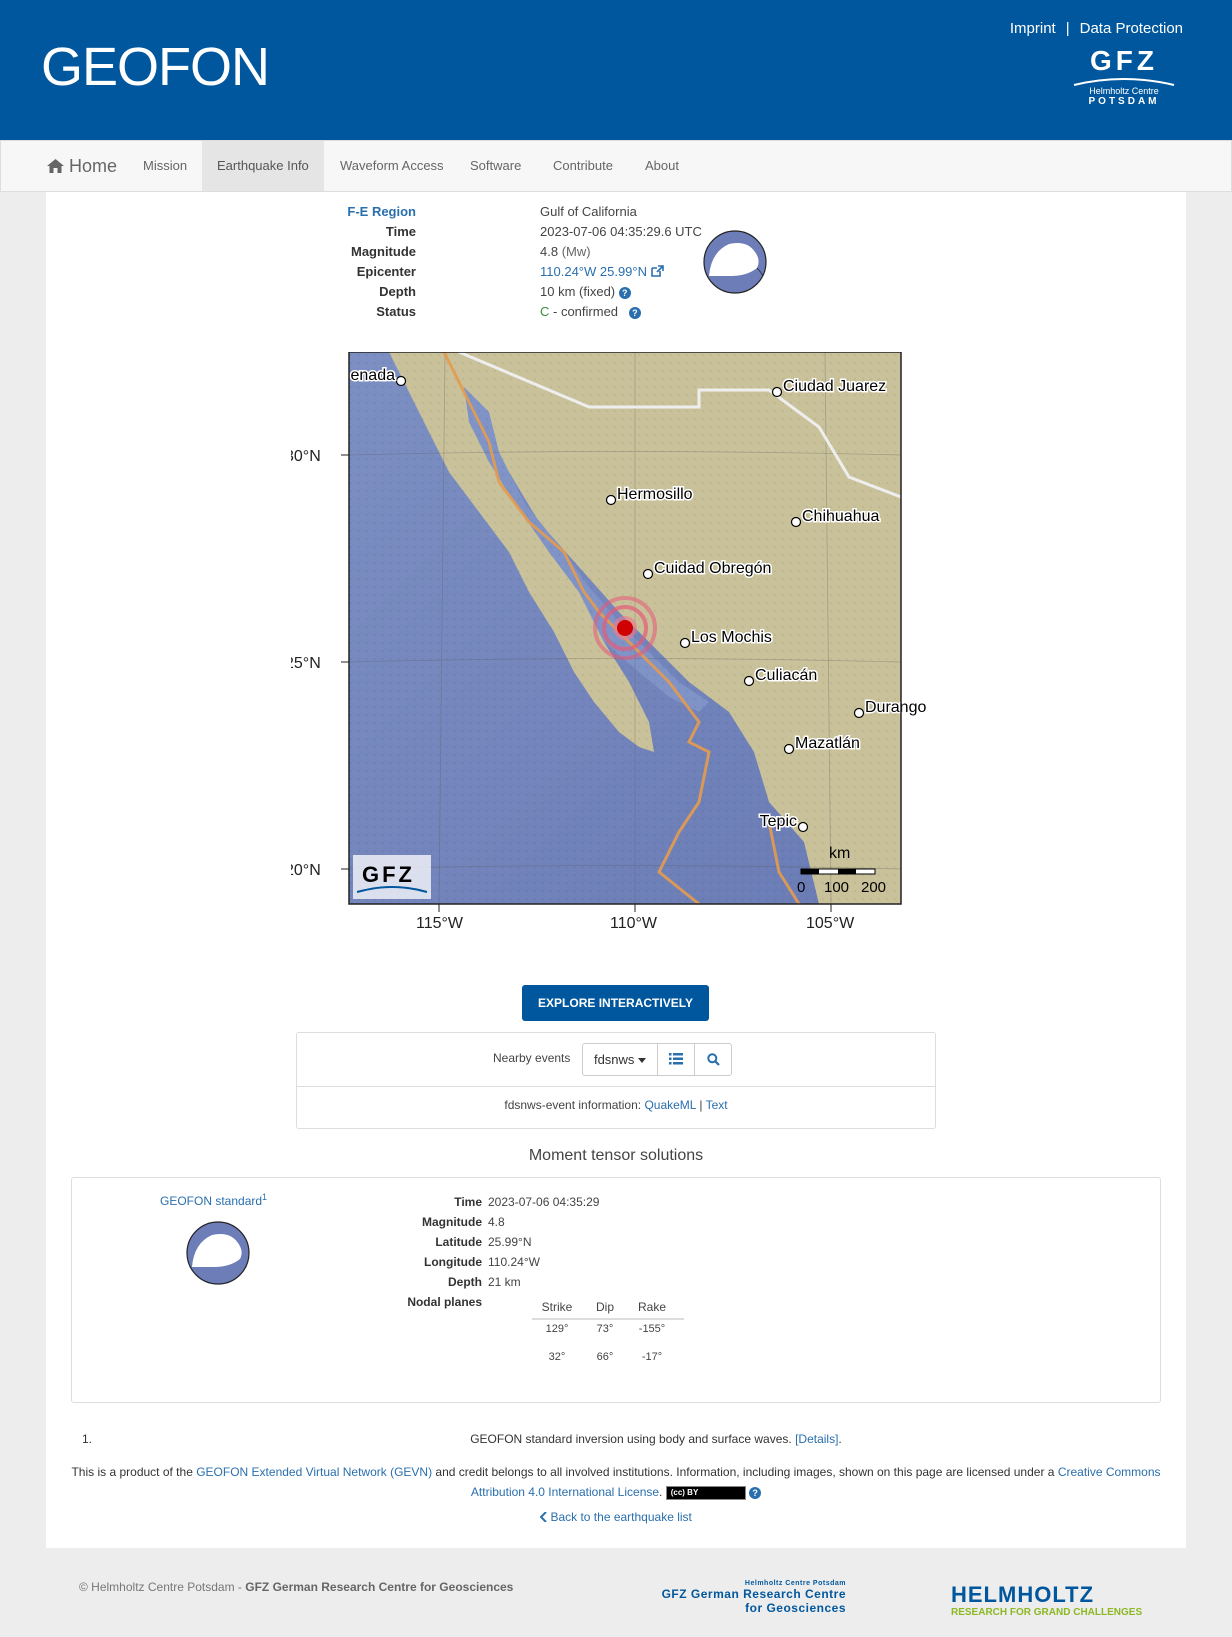 The width and height of the screenshot is (1232, 1637). Describe the element at coordinates (624, 292) in the screenshot. I see `depth-help-icon: ?` at that location.